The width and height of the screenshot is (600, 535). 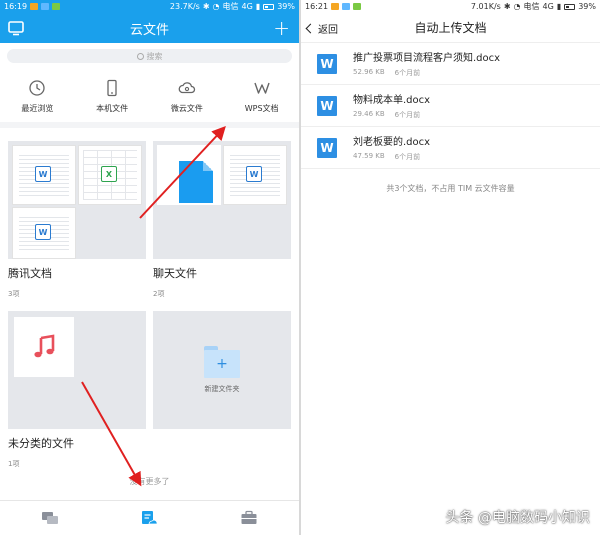 I want to click on tab-tools, so click(x=249, y=518).